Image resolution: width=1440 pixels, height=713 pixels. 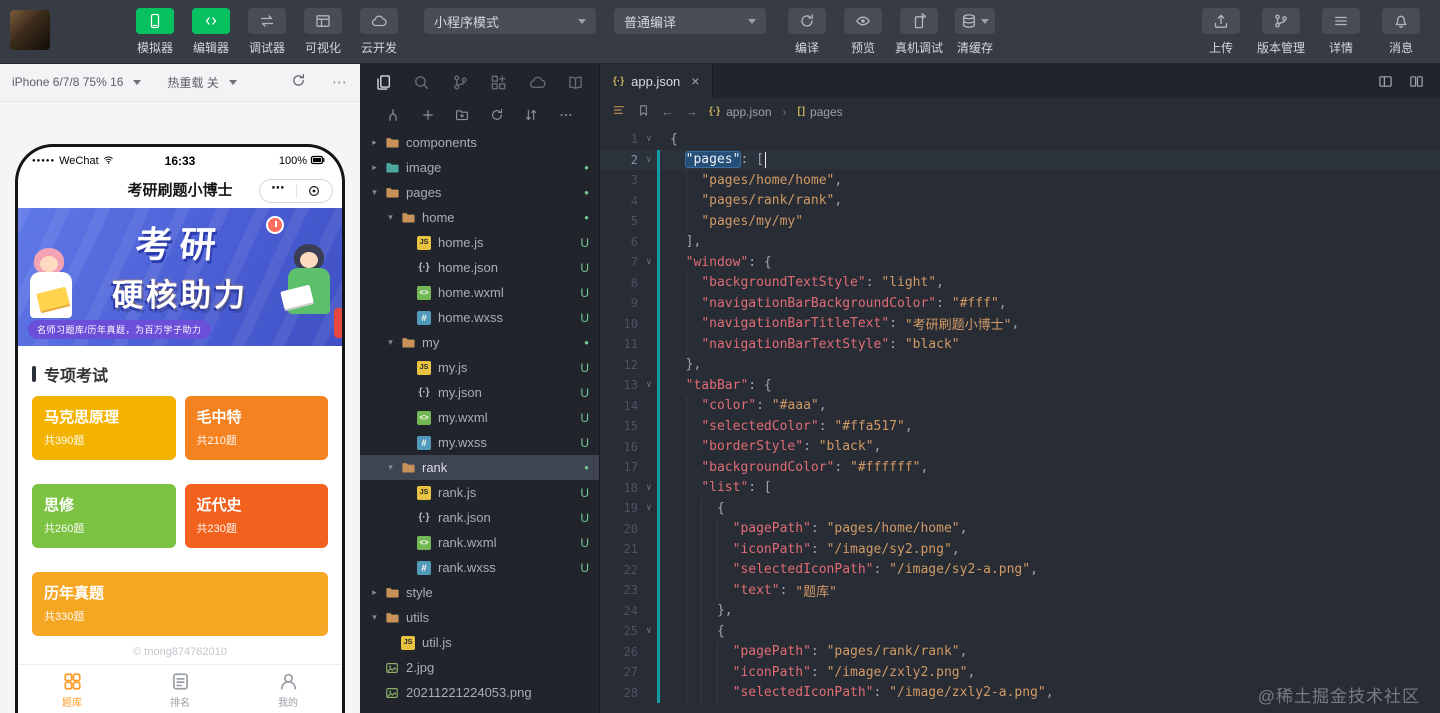 What do you see at coordinates (619, 111) in the screenshot?
I see `outline-icon` at bounding box center [619, 111].